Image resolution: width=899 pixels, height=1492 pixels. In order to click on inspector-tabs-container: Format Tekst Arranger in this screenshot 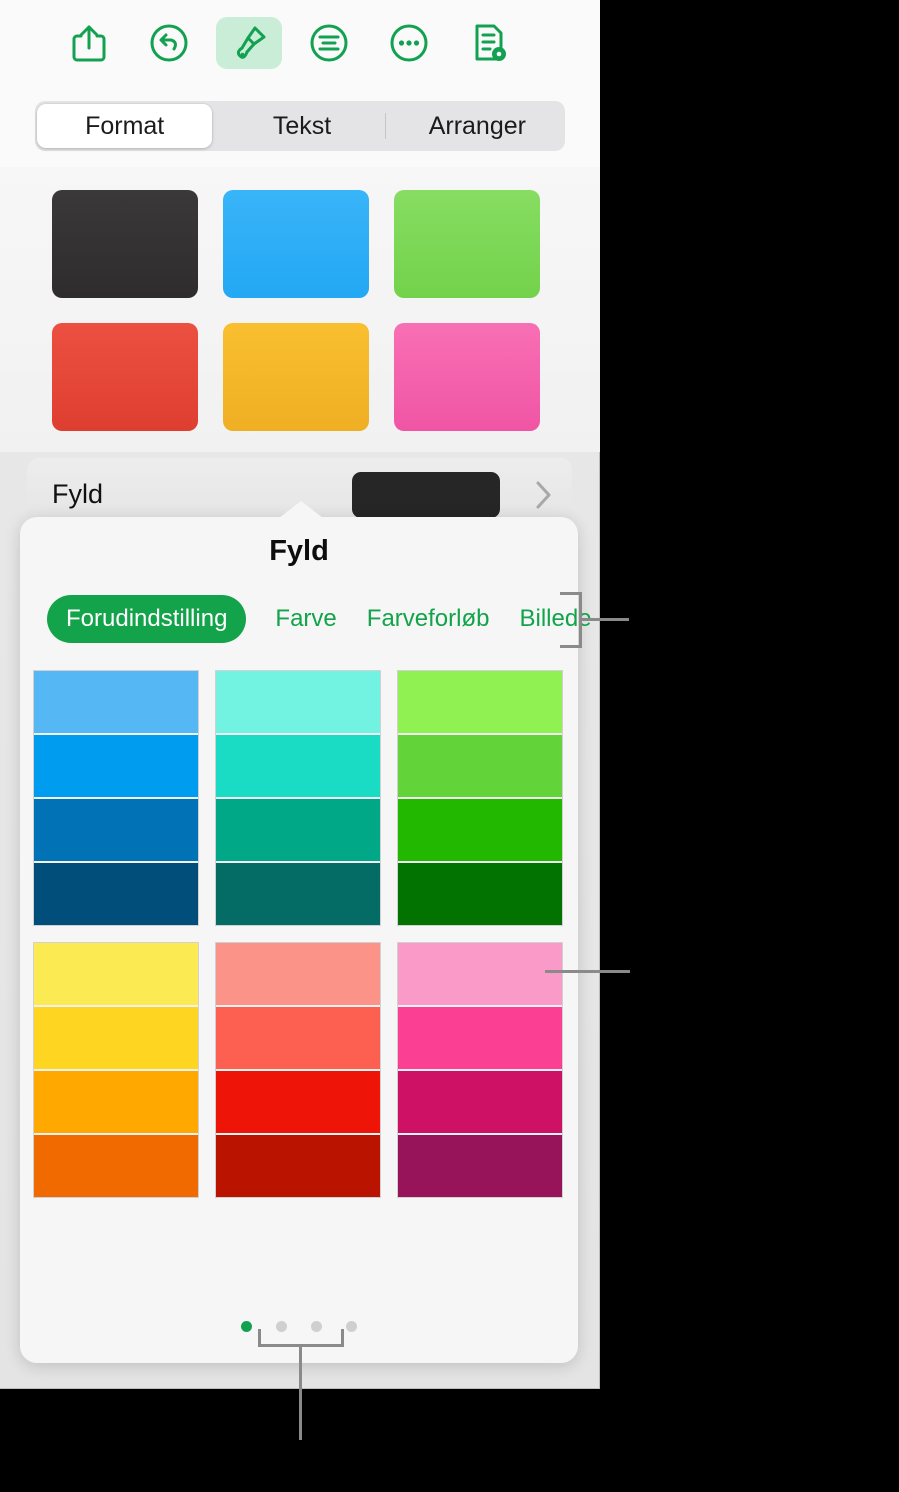, I will do `click(300, 126)`.